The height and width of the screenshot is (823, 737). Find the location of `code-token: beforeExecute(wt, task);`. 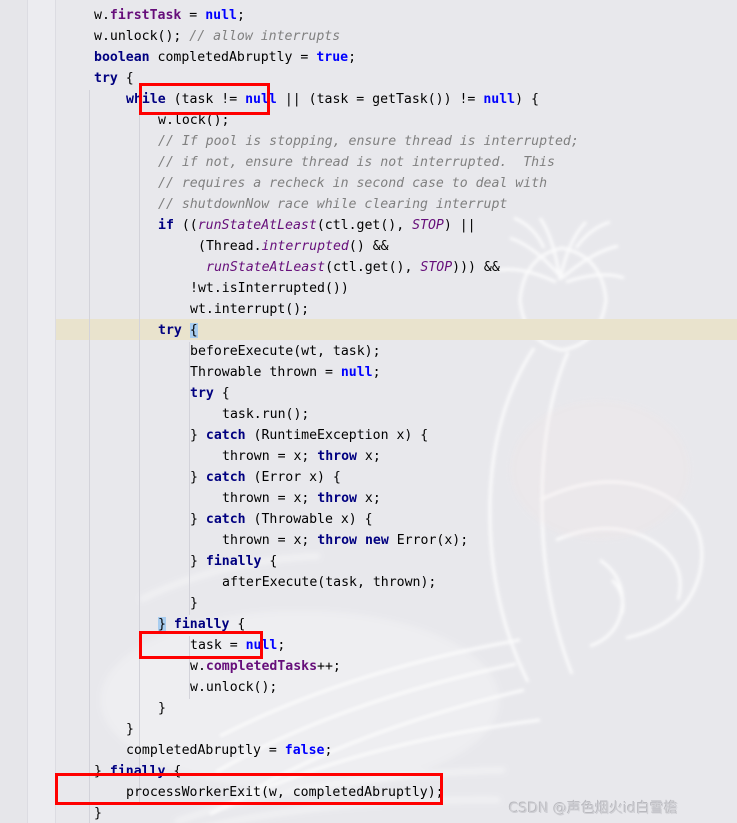

code-token: beforeExecute(wt, task); is located at coordinates (285, 351).